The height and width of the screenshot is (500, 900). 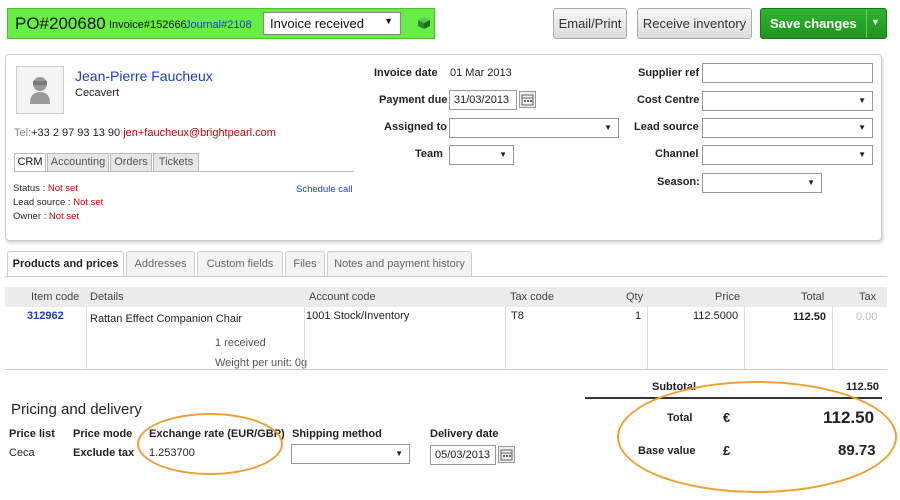 What do you see at coordinates (22, 453) in the screenshot?
I see `price-list-value: Ceca` at bounding box center [22, 453].